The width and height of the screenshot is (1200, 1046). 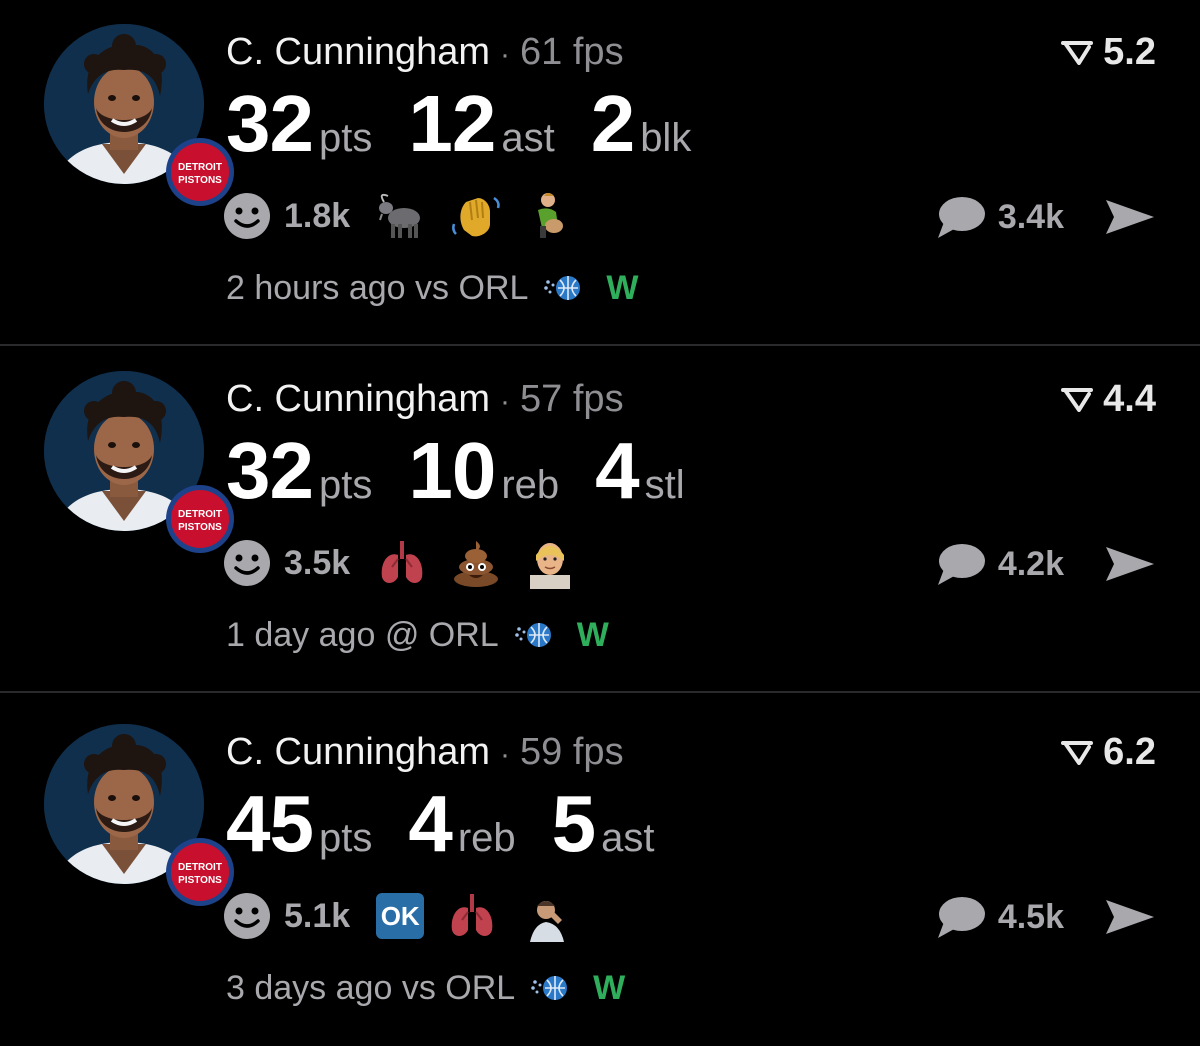 I want to click on stat-value: 32, so click(x=270, y=123).